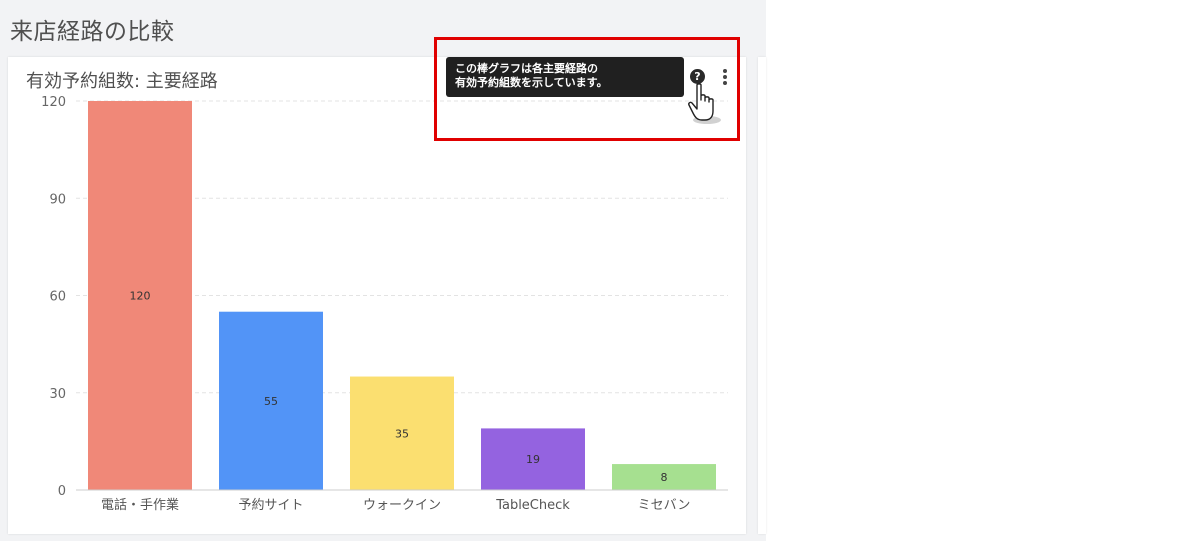  What do you see at coordinates (532, 505) in the screenshot?
I see `x-tick-label: TableCheck` at bounding box center [532, 505].